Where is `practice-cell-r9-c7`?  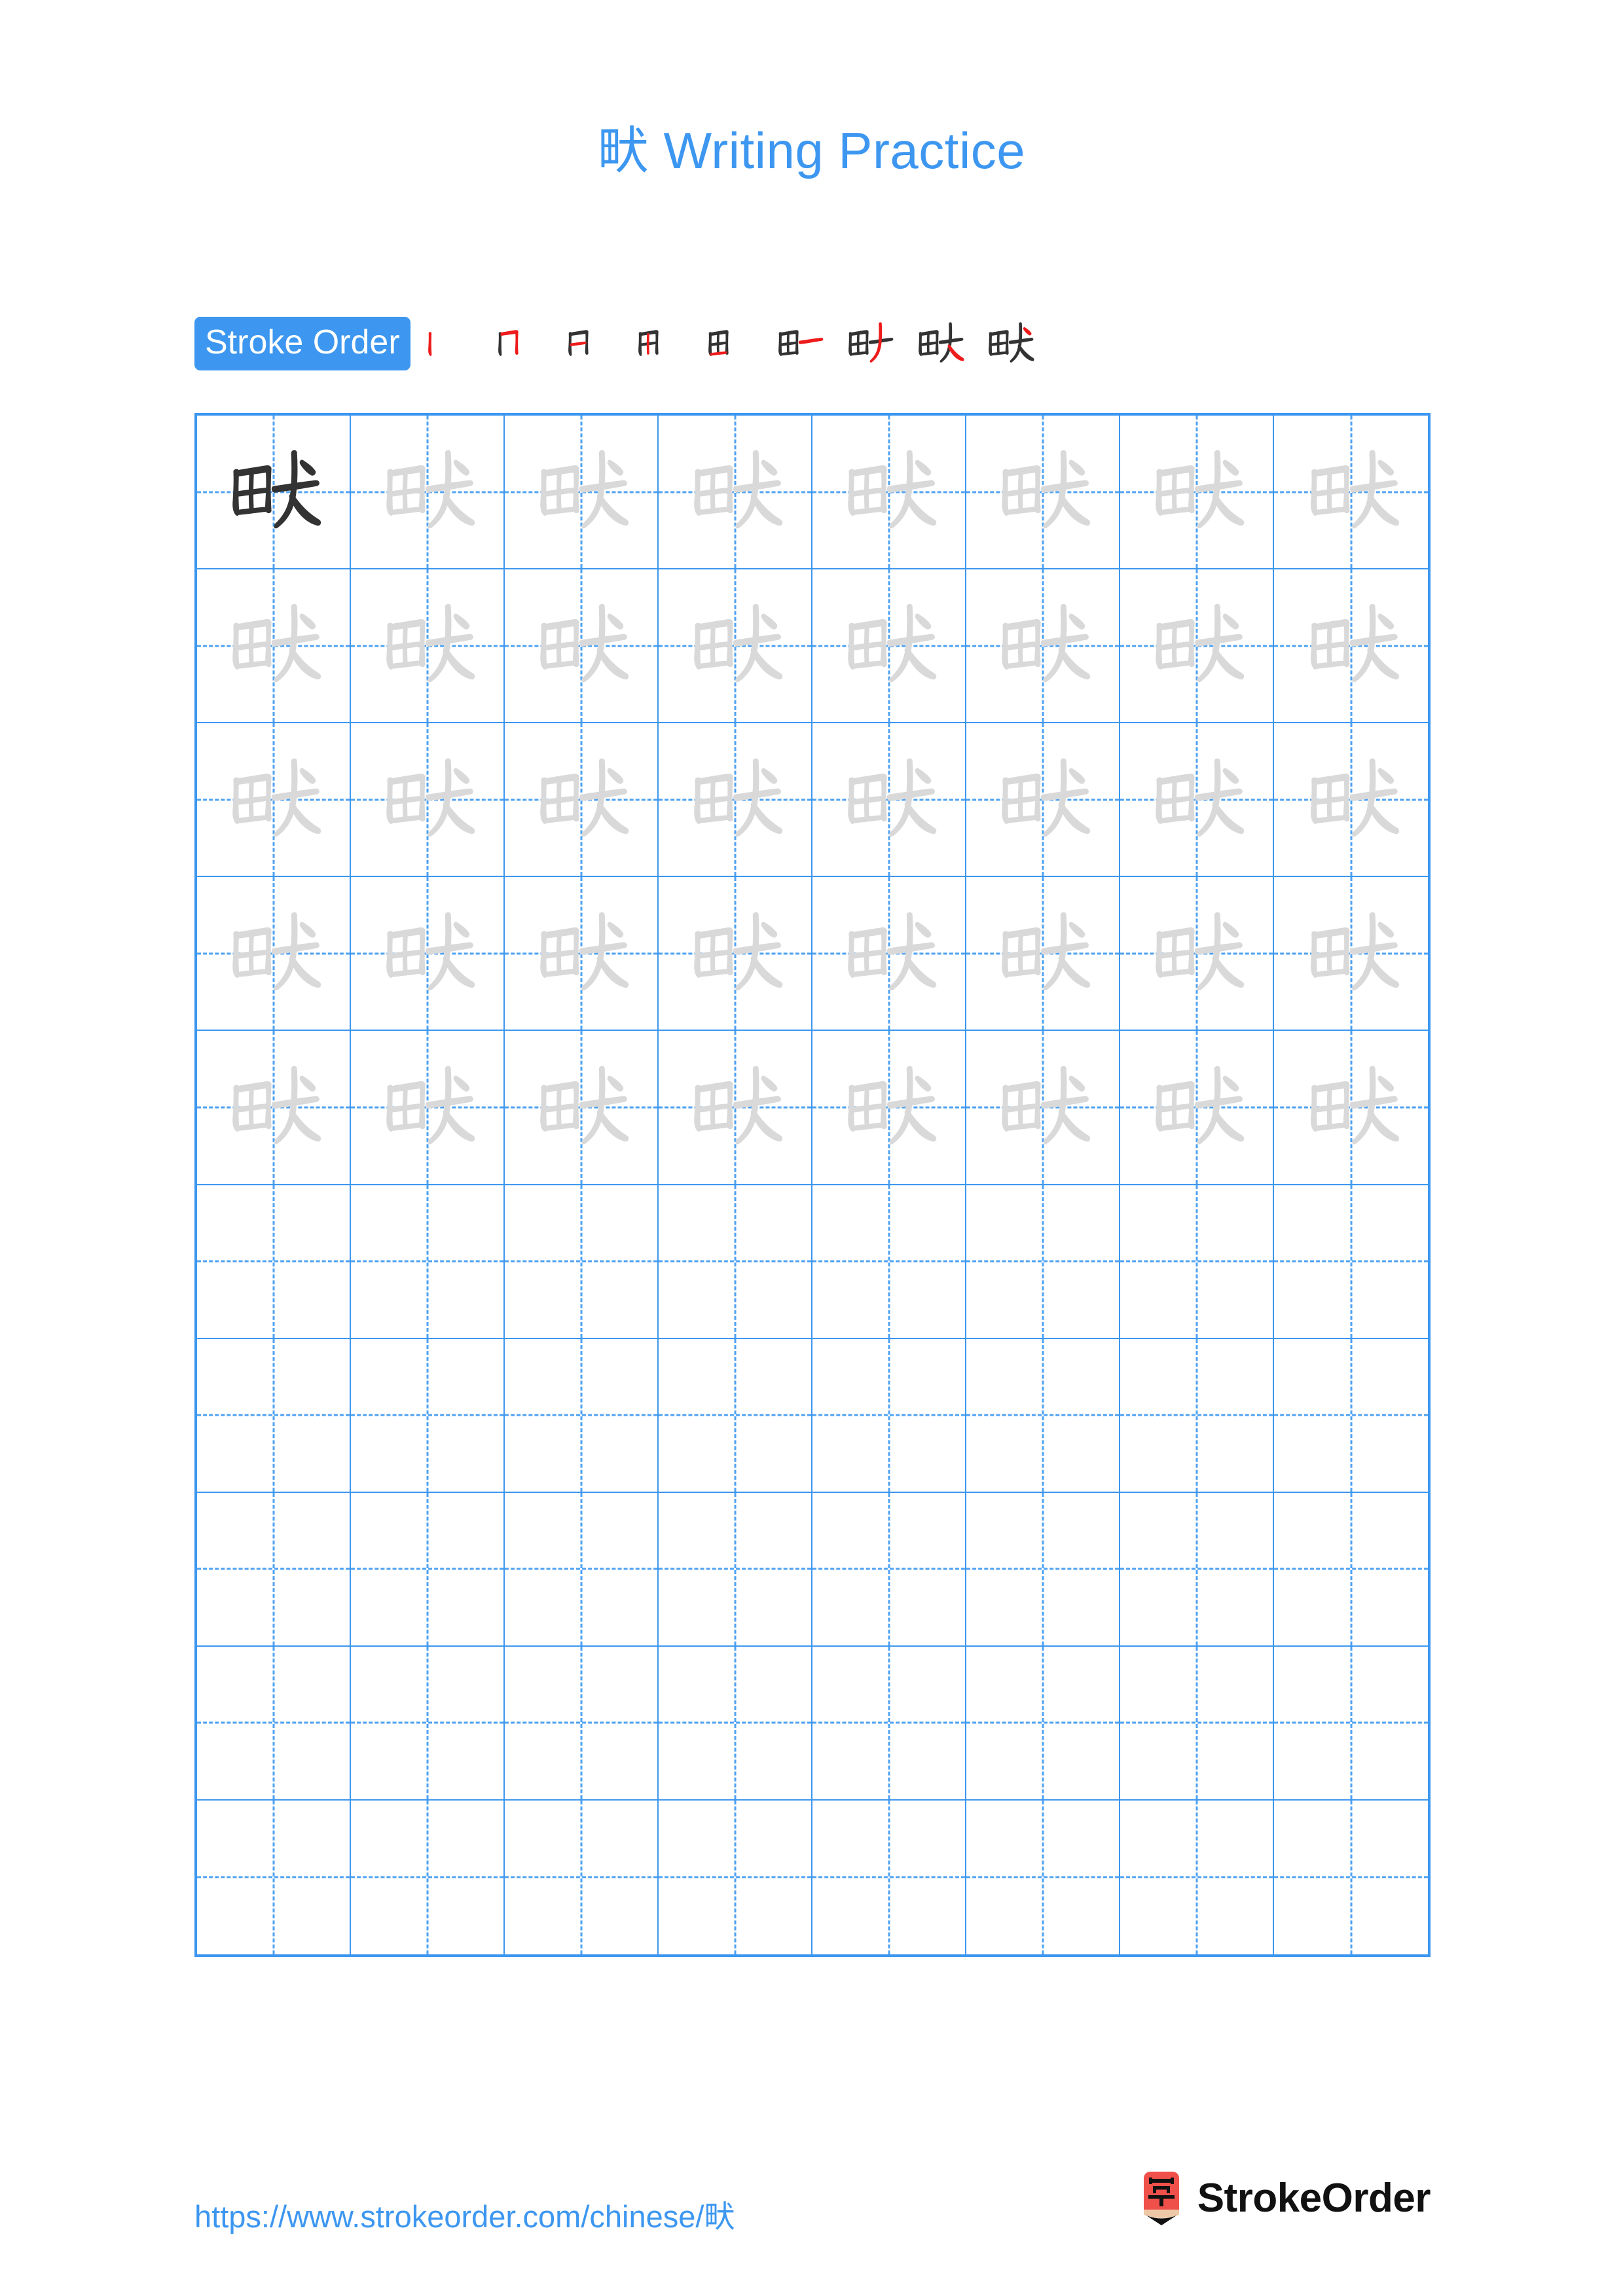
practice-cell-r9-c7 is located at coordinates (1197, 1723).